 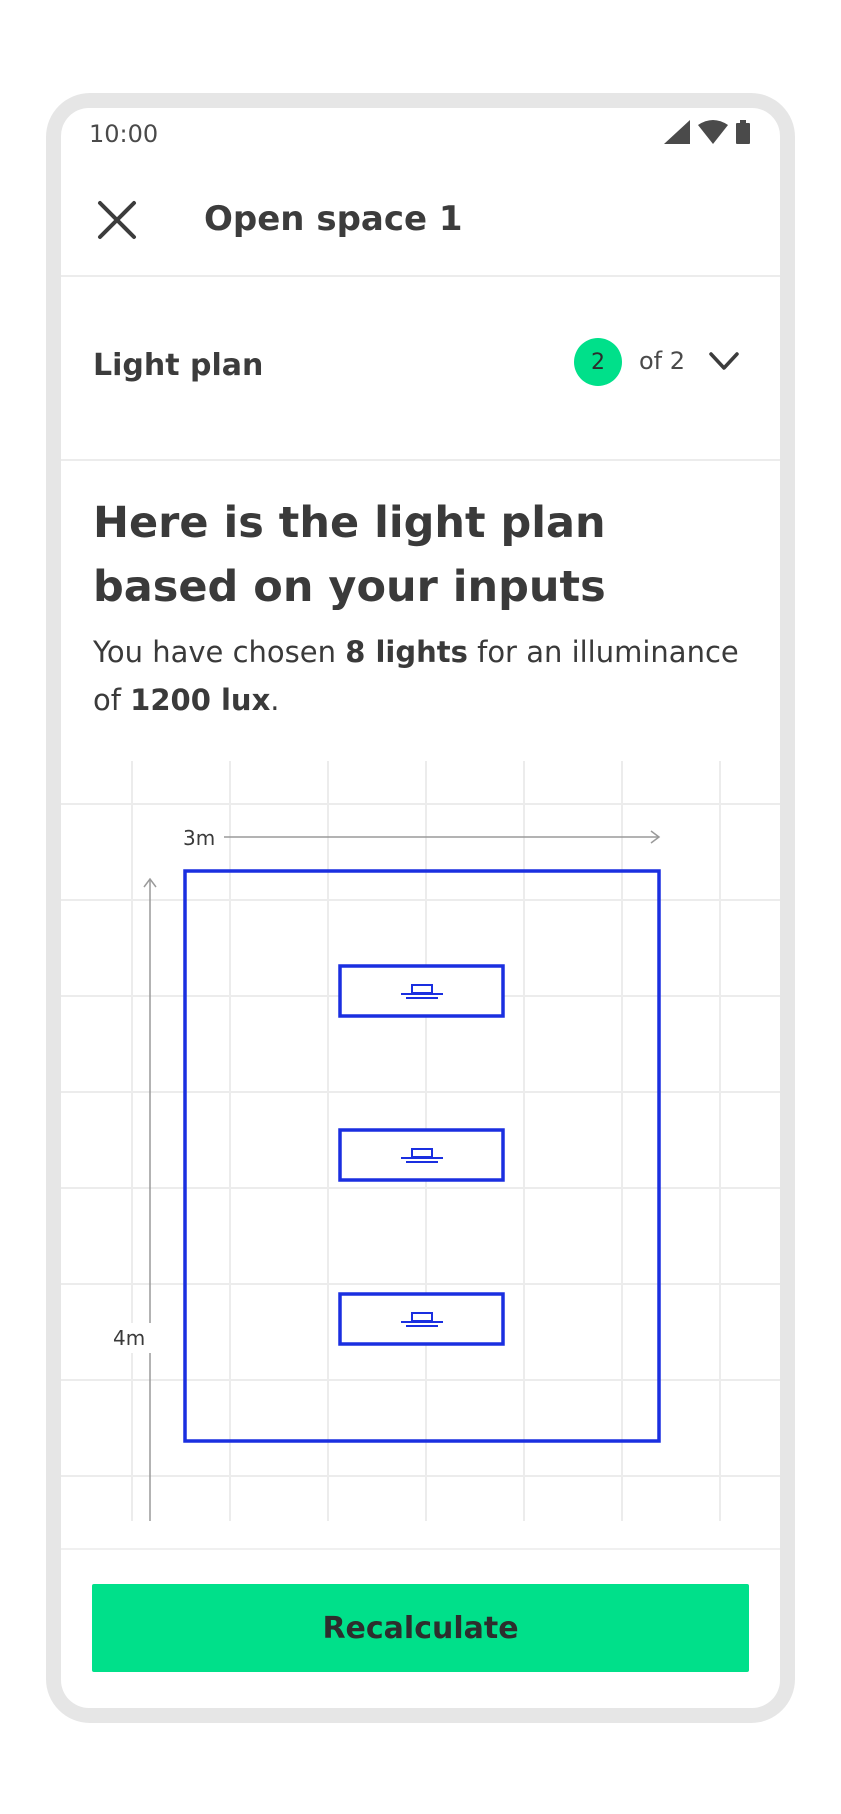 I want to click on step-total: of 2, so click(x=662, y=361).